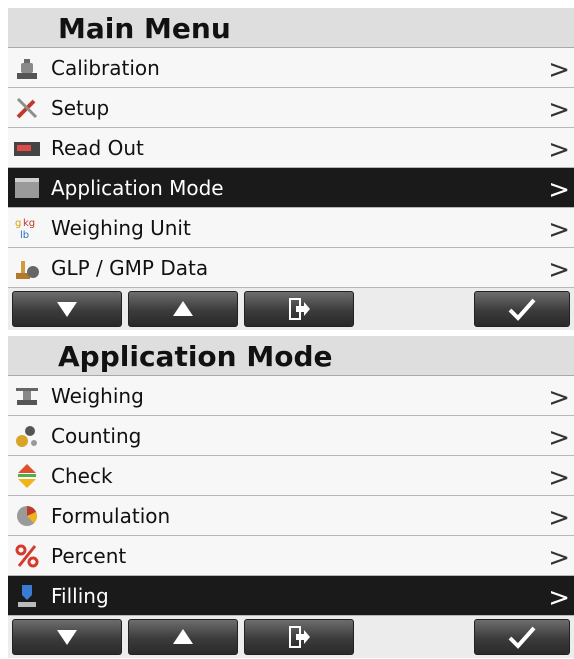 Image resolution: width=574 pixels, height=659 pixels. What do you see at coordinates (80, 107) in the screenshot?
I see `menu-item-label: Setup` at bounding box center [80, 107].